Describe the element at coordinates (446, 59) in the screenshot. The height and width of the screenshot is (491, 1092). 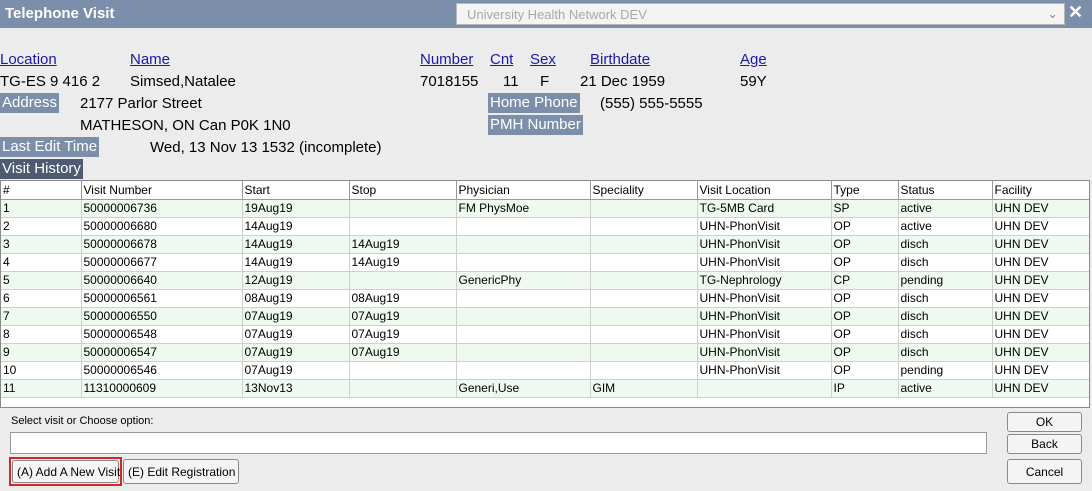
I see `number-header: Number` at that location.